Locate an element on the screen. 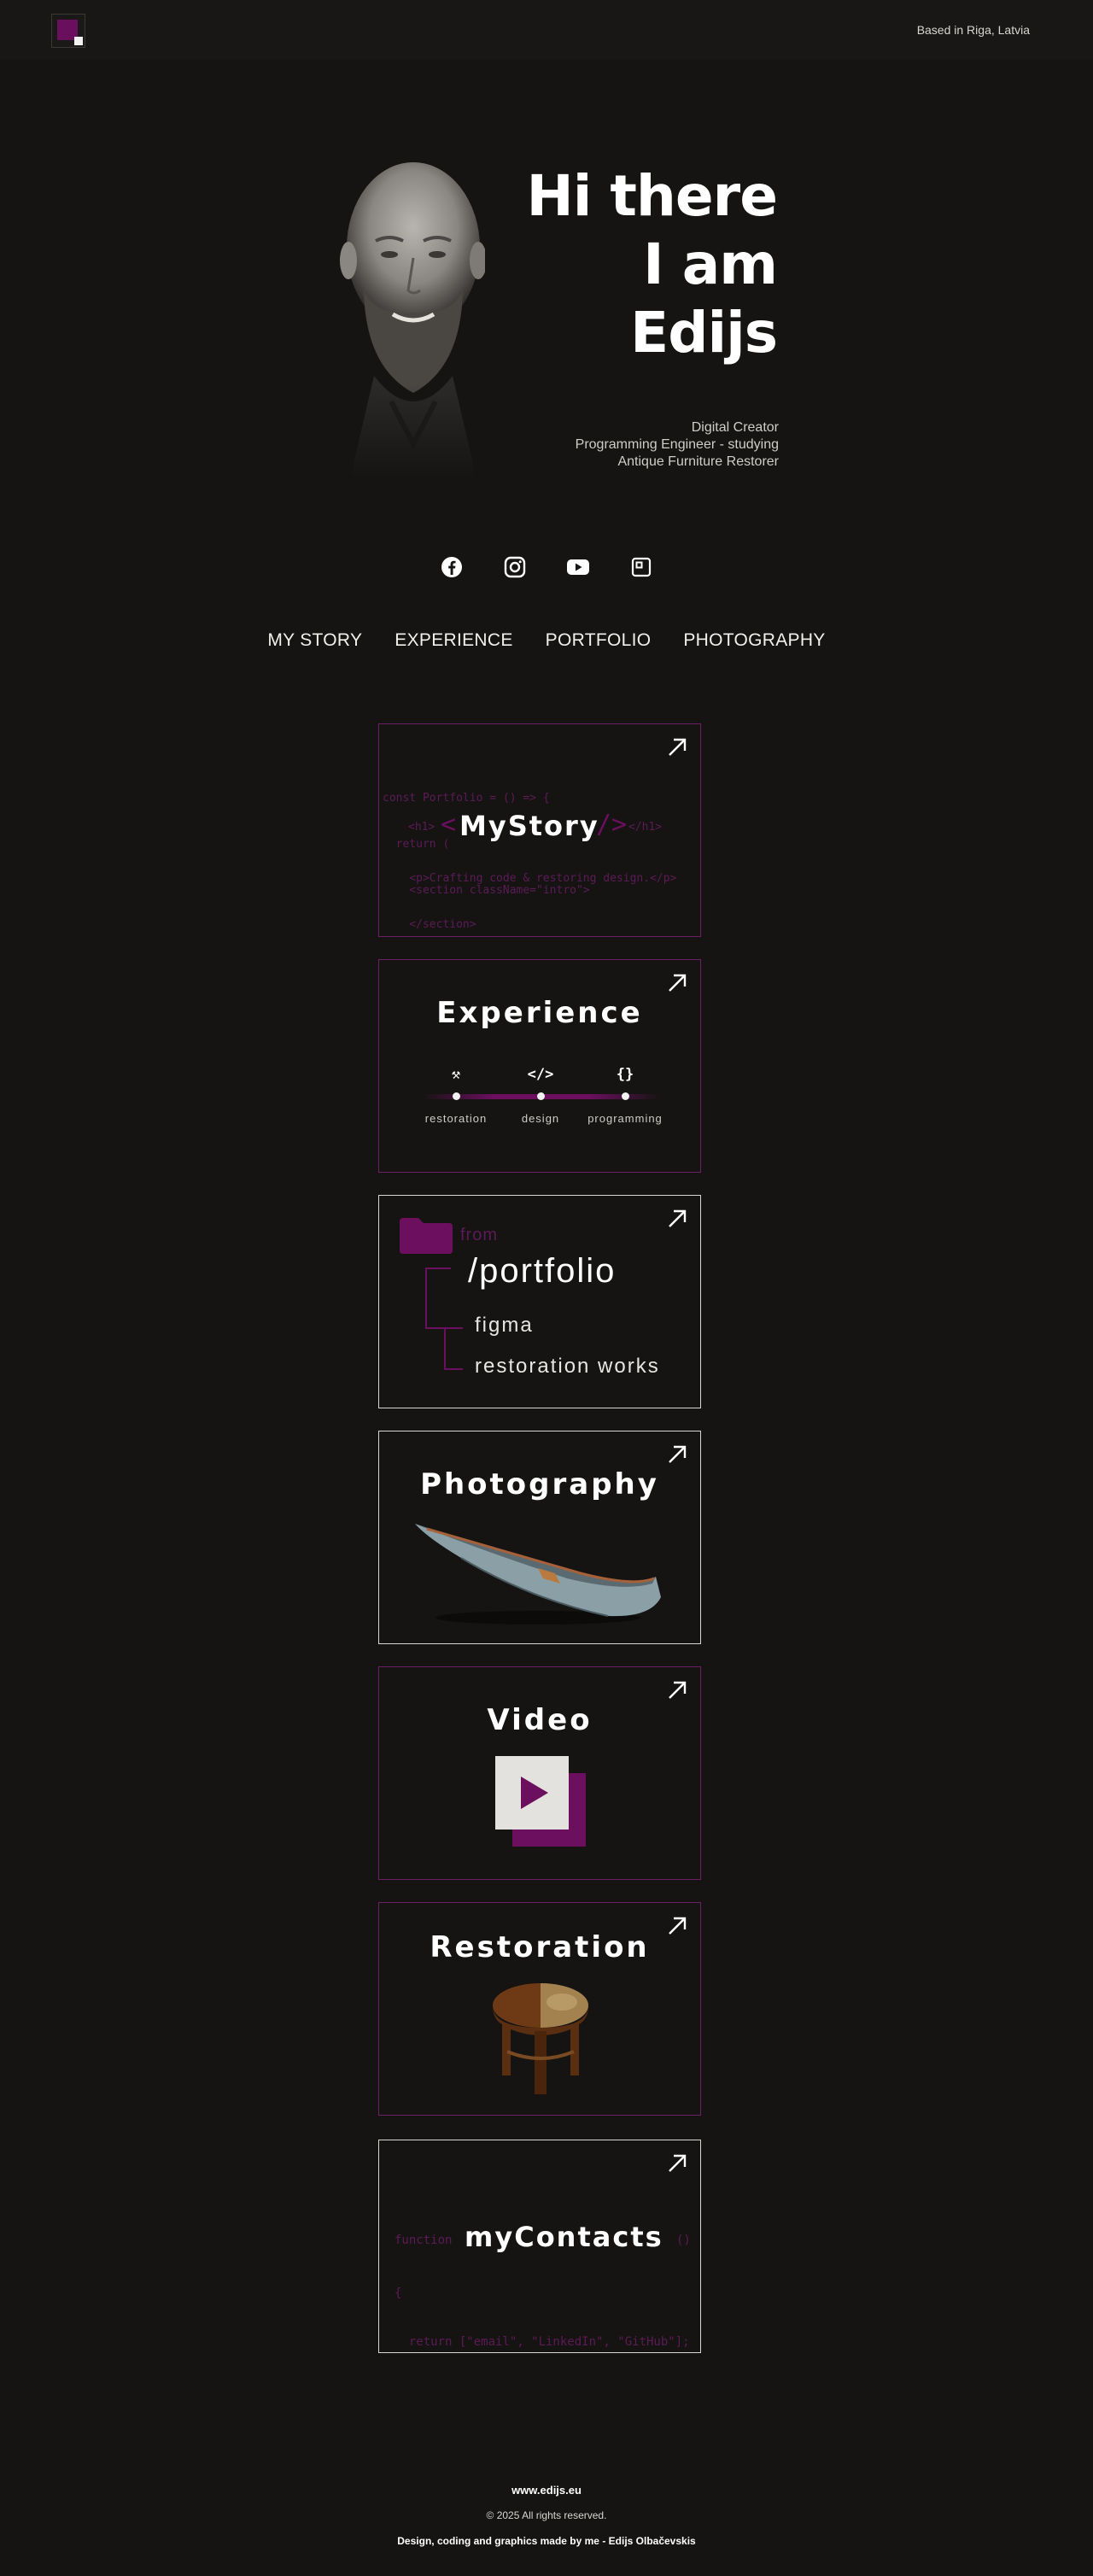 This screenshot has height=2576, width=1093. portfolio-from: from is located at coordinates (479, 1235).